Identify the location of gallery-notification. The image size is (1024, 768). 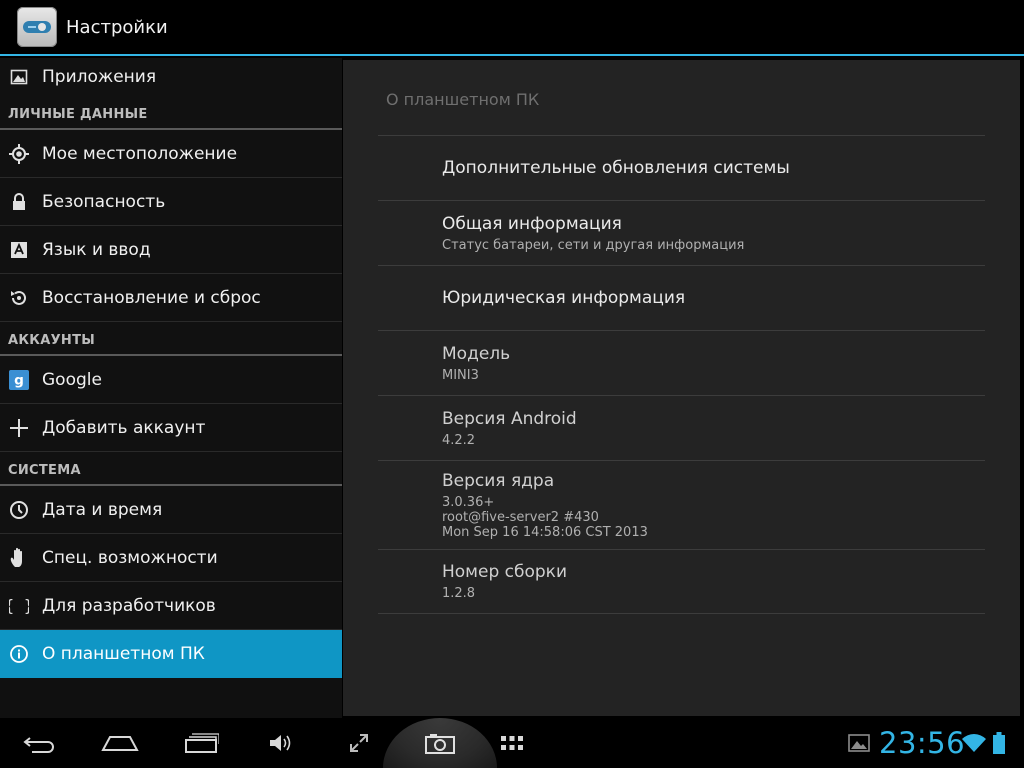
(859, 743).